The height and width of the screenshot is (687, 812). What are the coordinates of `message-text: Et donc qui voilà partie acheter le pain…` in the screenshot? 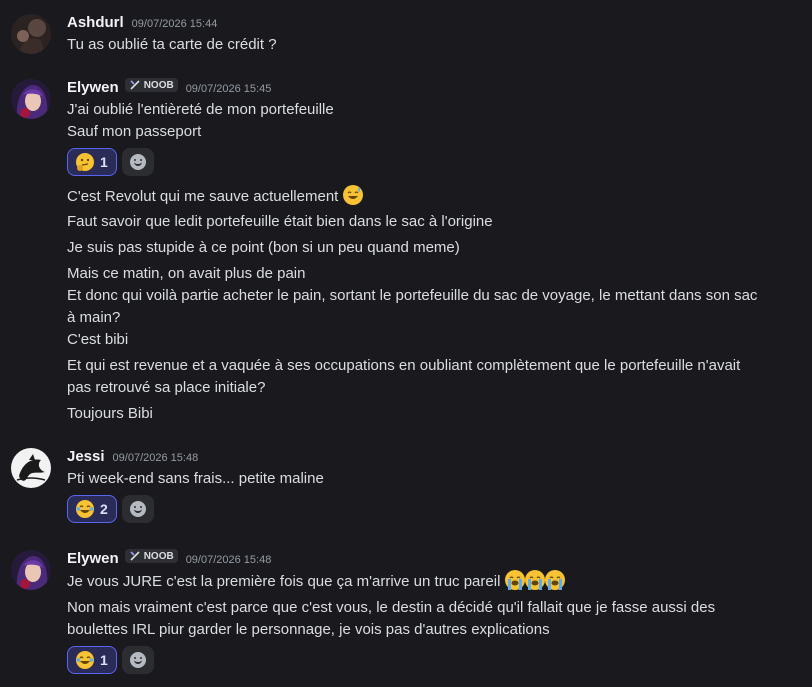 It's located at (412, 295).